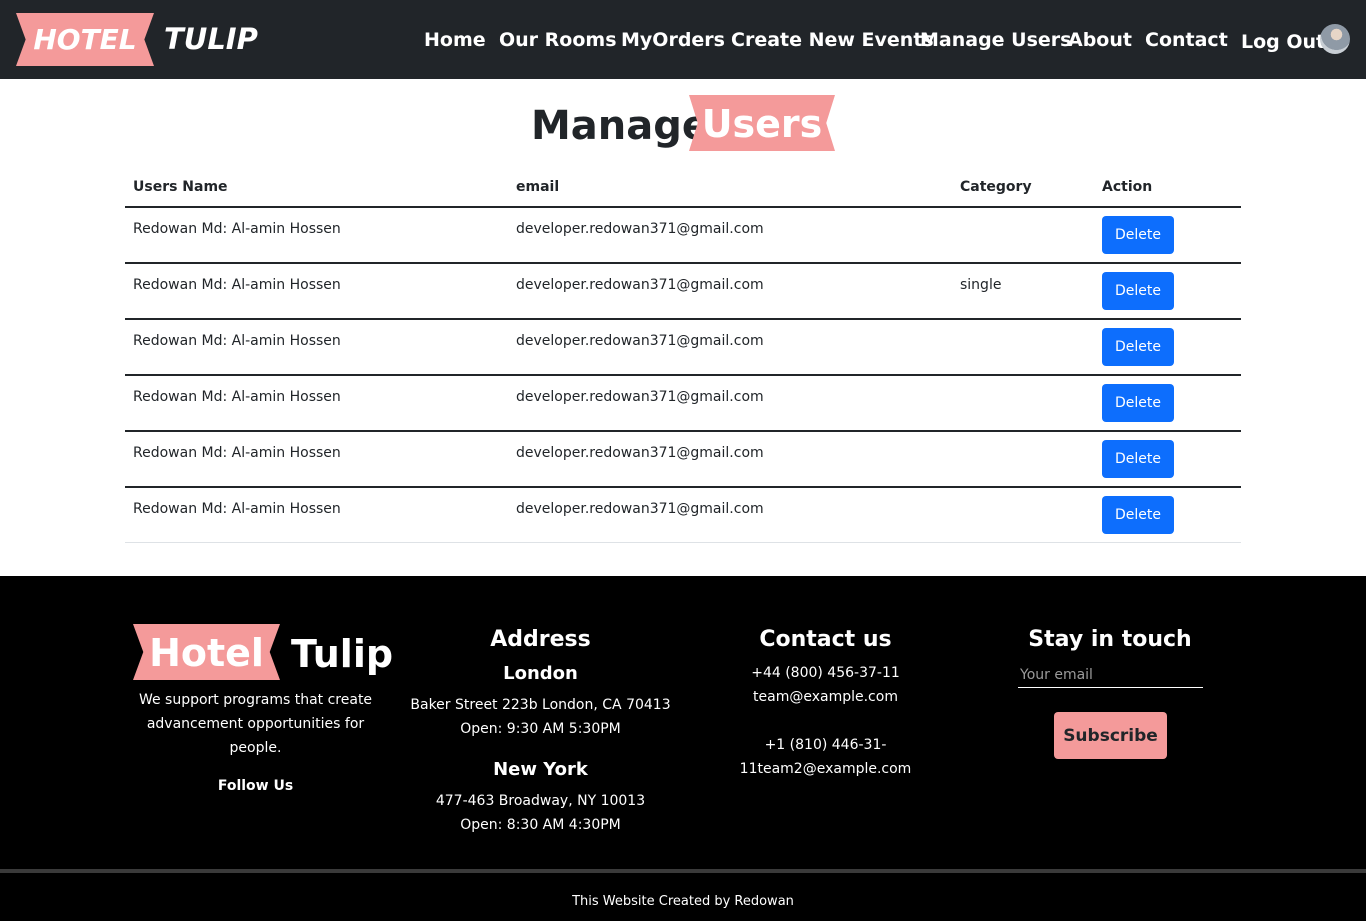 This screenshot has width=1366, height=921. Describe the element at coordinates (180, 187) in the screenshot. I see `header-users-name: Users Name` at that location.